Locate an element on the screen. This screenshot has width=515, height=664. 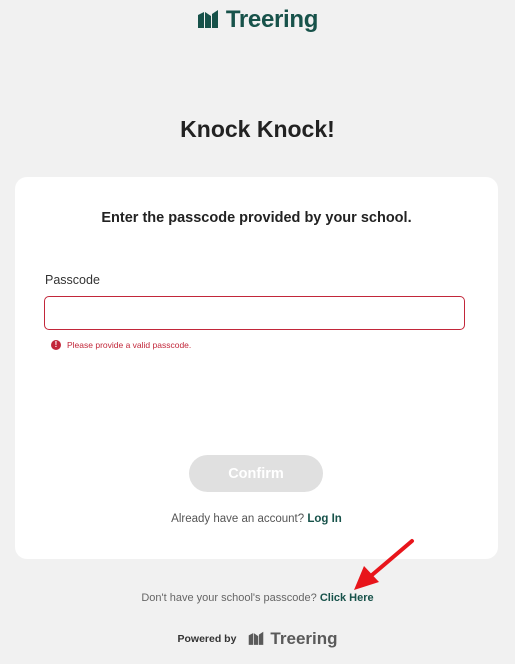
powered-by-footer: Powered by Treering is located at coordinates (257, 639).